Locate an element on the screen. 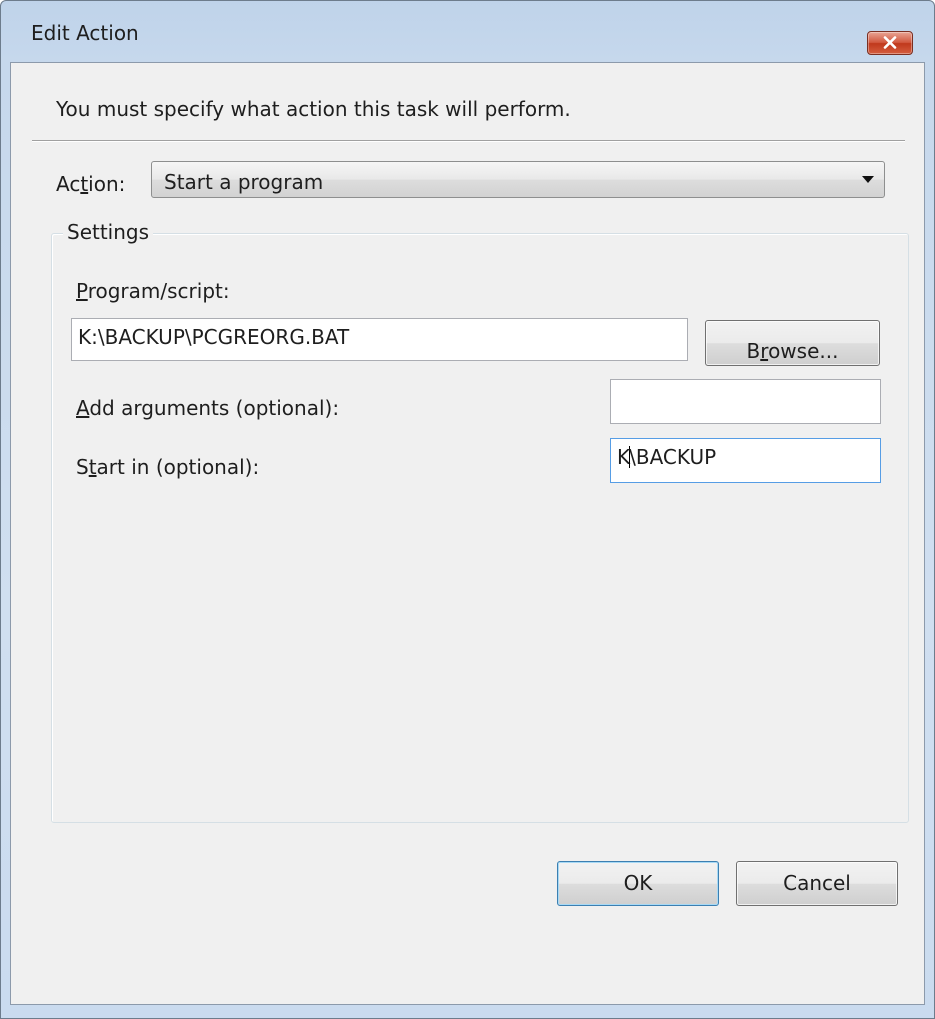 The height and width of the screenshot is (1019, 935). action-dropdown-value: Start a program is located at coordinates (244, 182).